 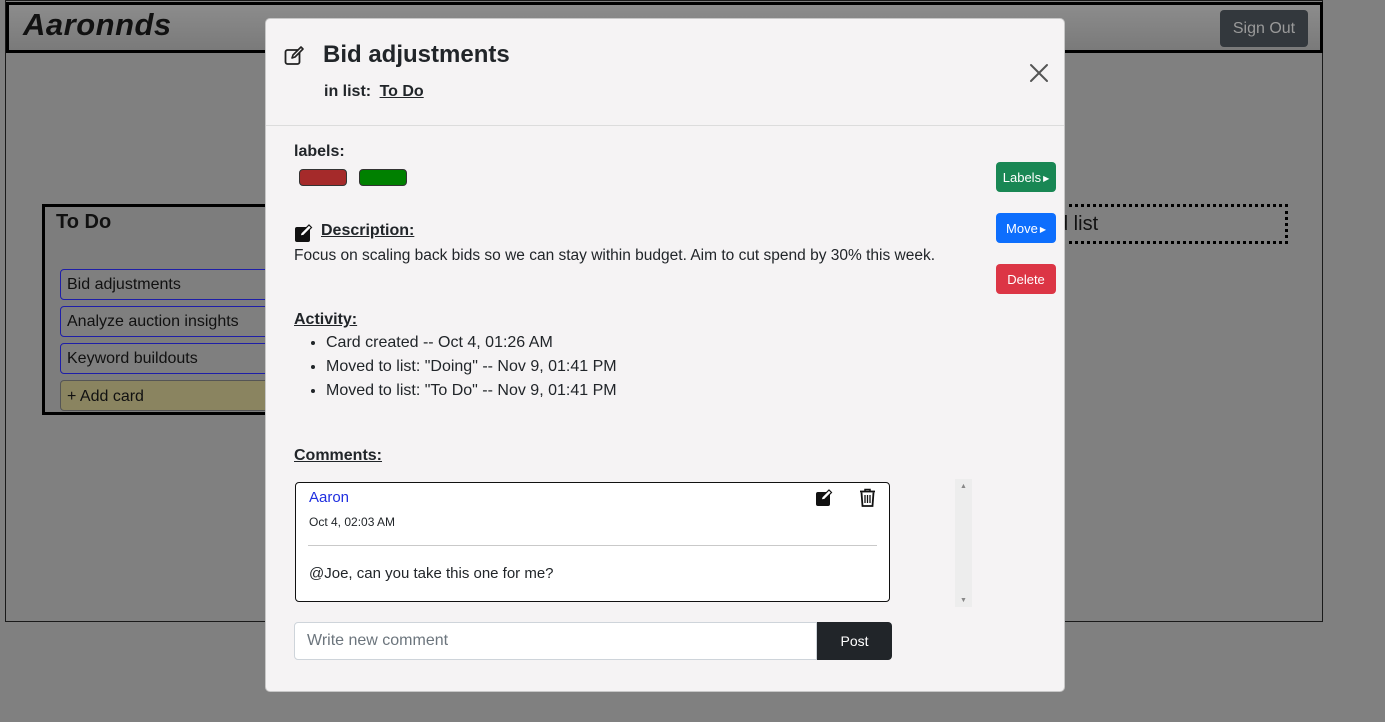 What do you see at coordinates (97, 25) in the screenshot?
I see `brand-logo: Aaronnds` at bounding box center [97, 25].